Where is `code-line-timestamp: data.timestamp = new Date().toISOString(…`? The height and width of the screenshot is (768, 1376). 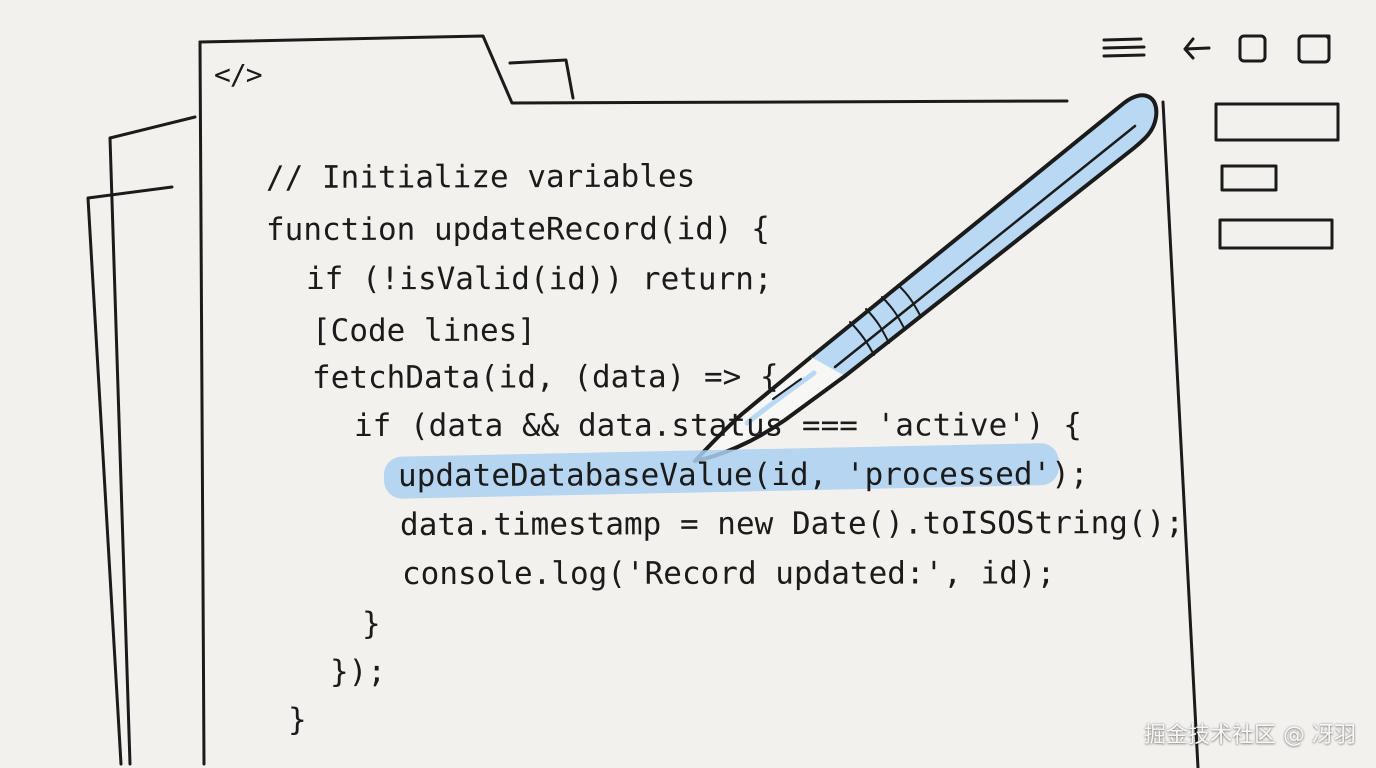 code-line-timestamp: data.timestamp = new Date().toISOString(… is located at coordinates (791, 523).